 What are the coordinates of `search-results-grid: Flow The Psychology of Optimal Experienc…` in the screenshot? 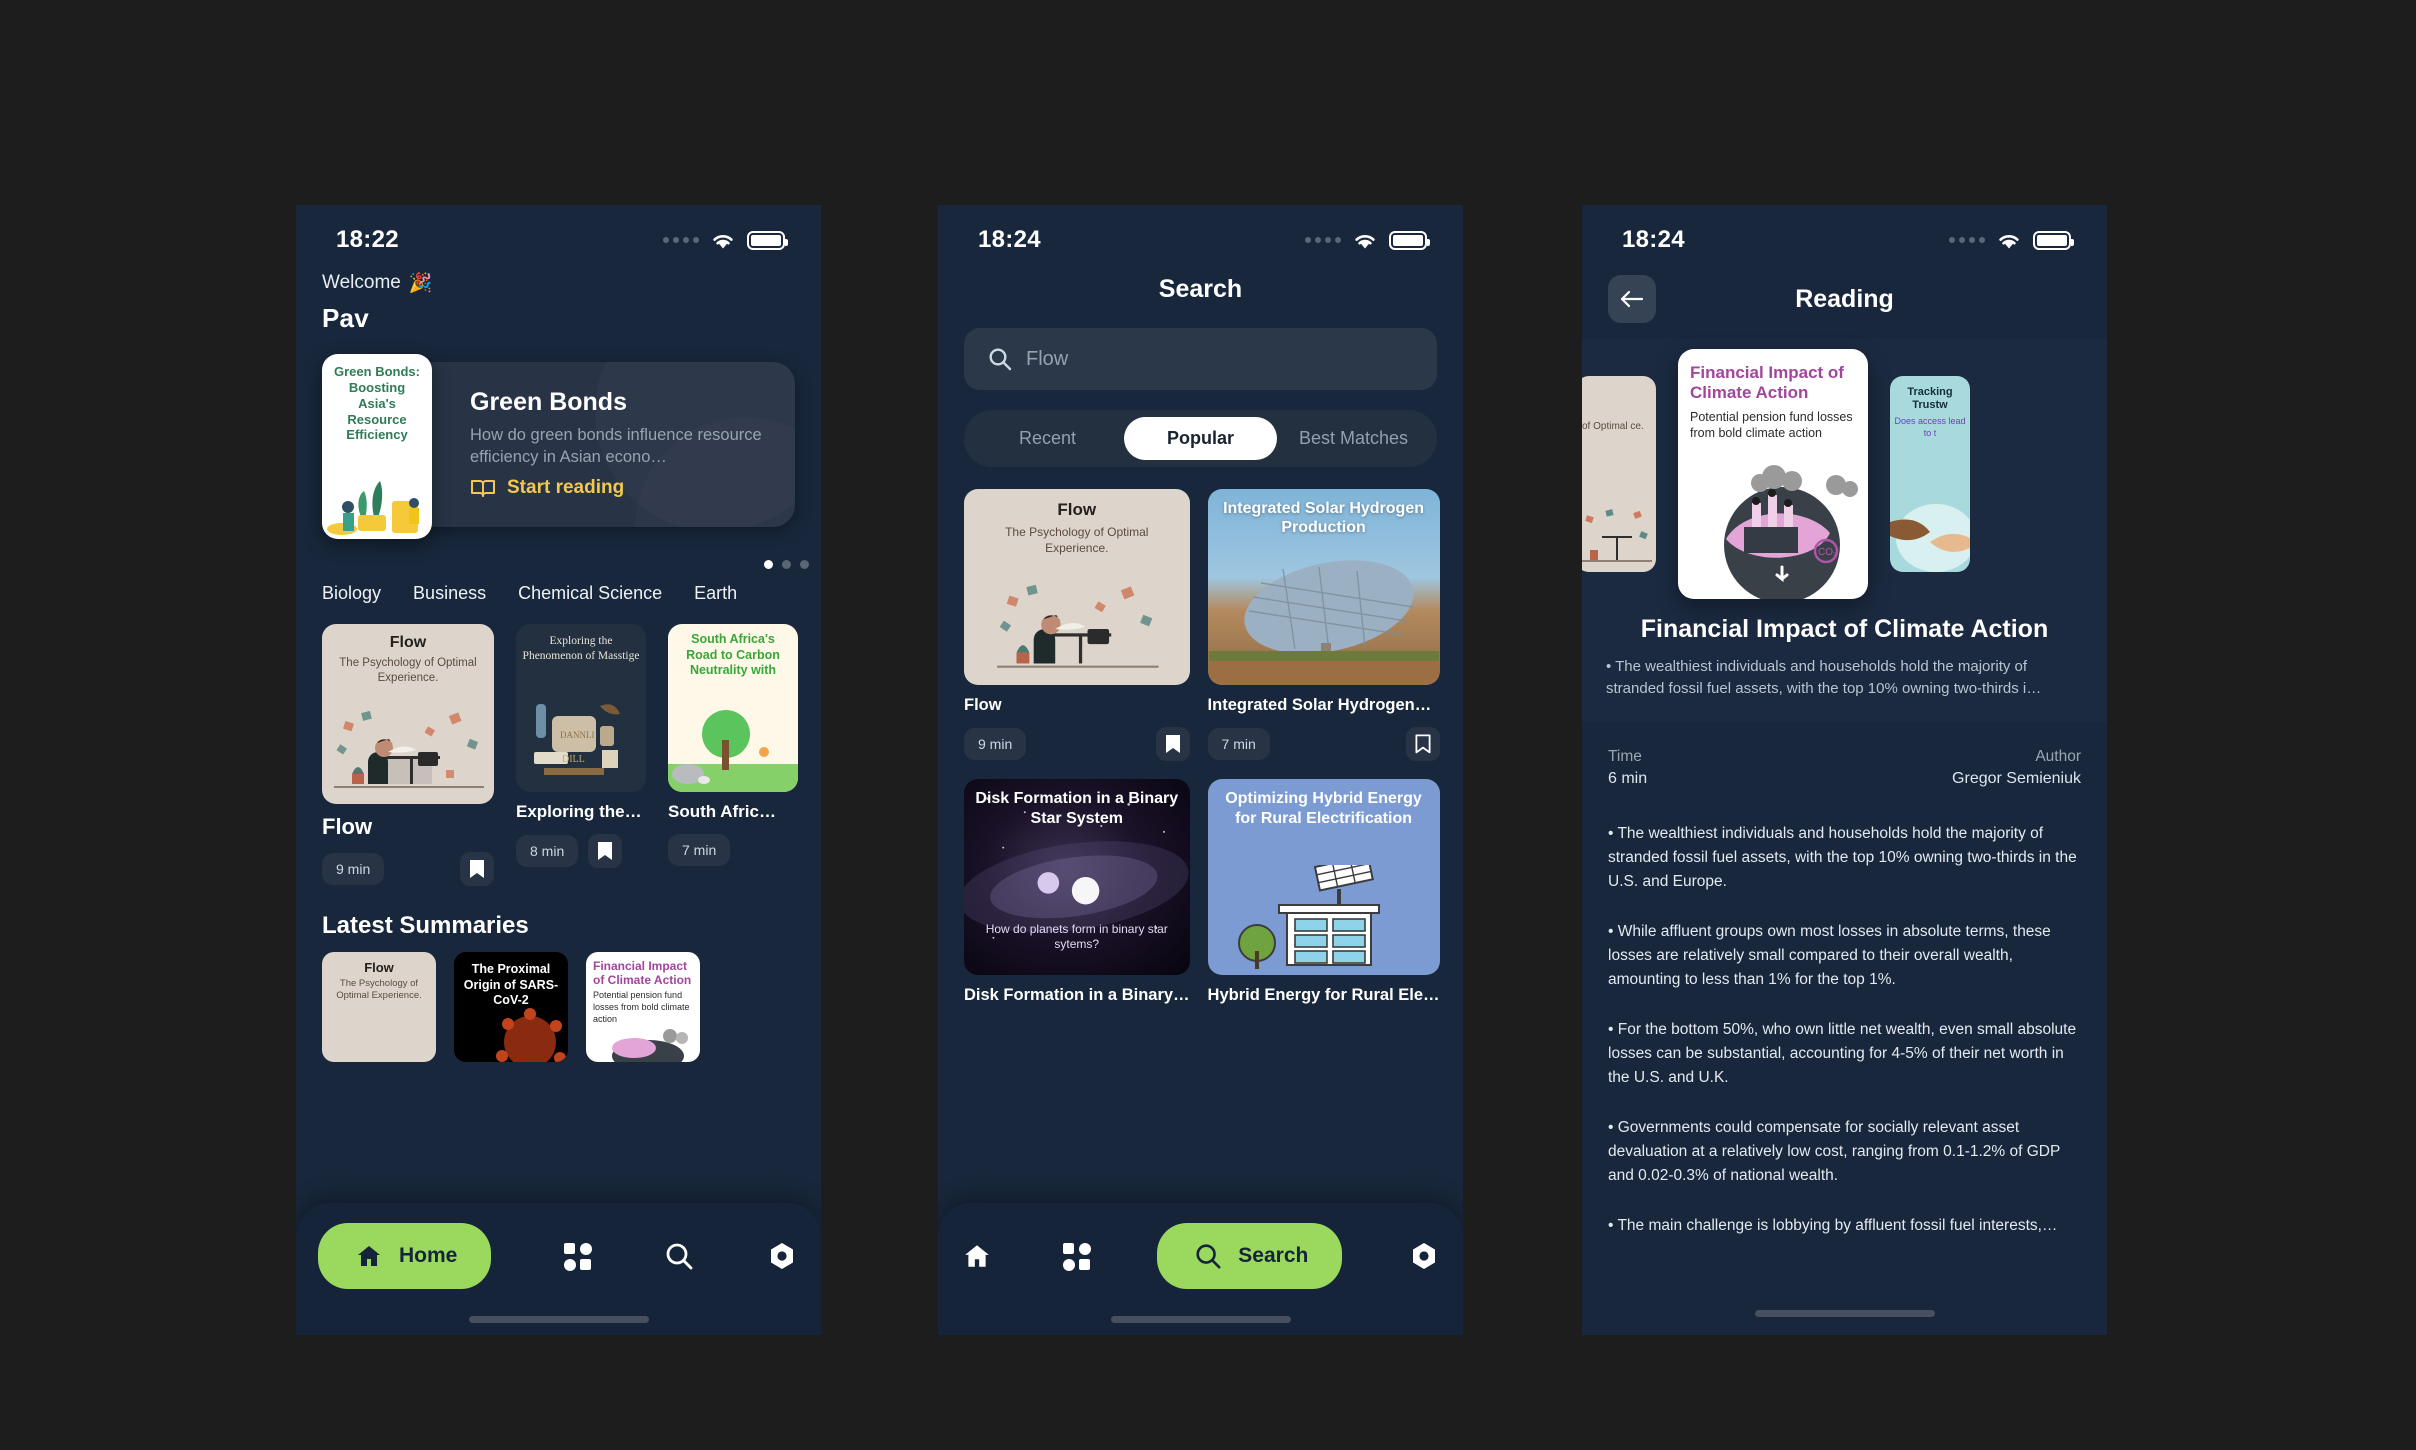 It's located at (1200, 736).